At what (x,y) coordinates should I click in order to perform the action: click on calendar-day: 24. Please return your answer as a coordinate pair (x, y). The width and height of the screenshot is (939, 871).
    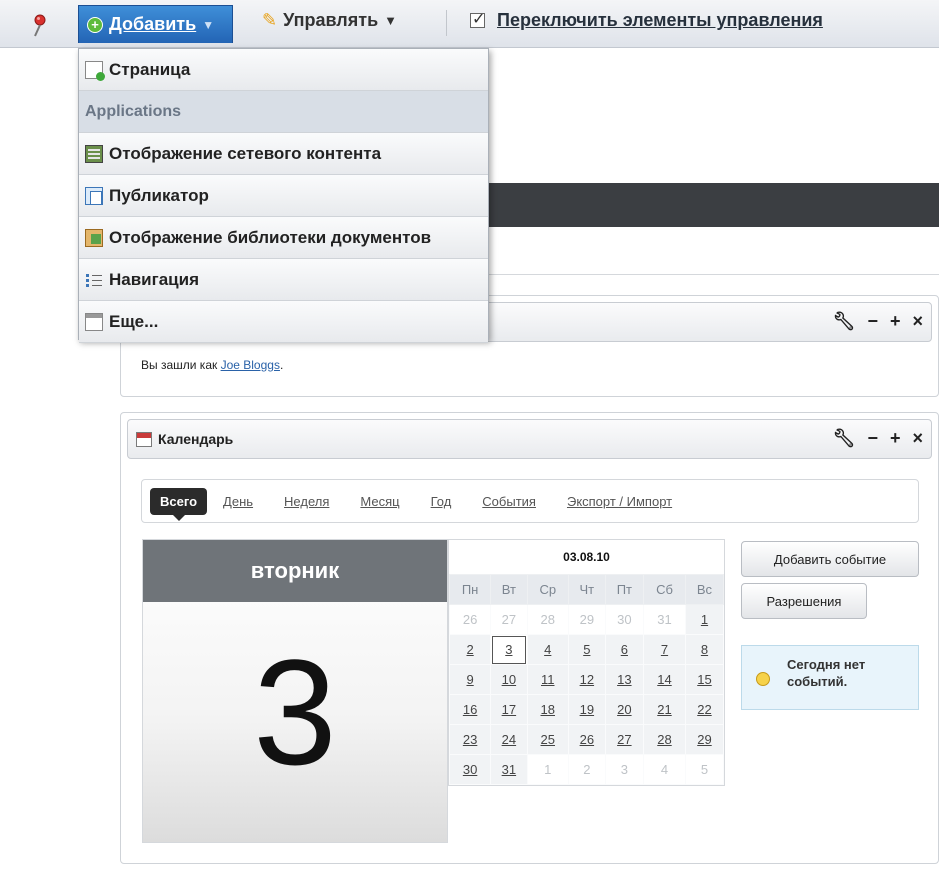
    Looking at the image, I should click on (509, 739).